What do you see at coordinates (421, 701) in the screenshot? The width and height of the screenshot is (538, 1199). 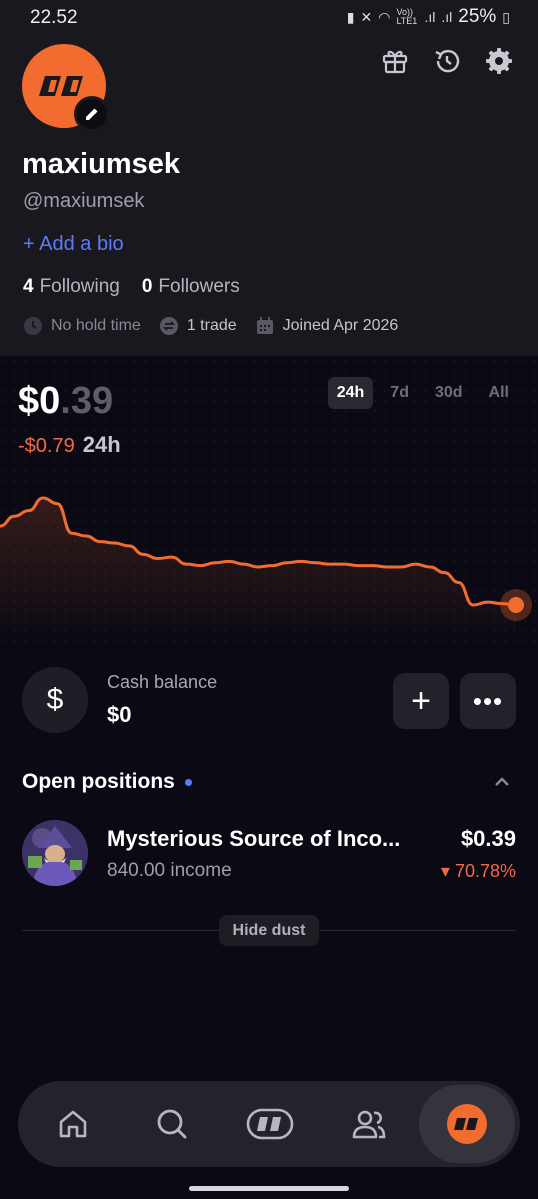 I see `add-cash-button: +` at bounding box center [421, 701].